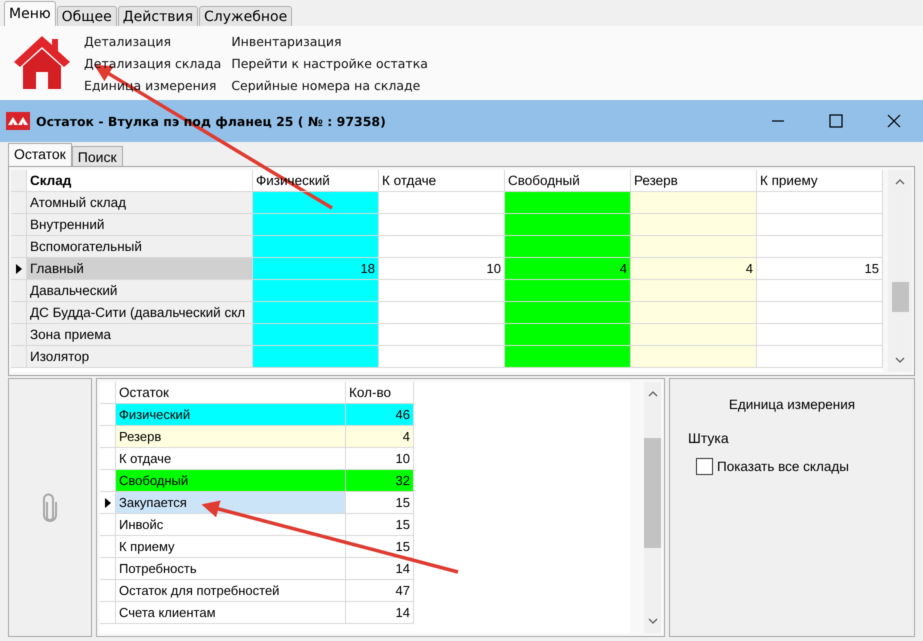 This screenshot has width=923, height=641. What do you see at coordinates (380, 415) in the screenshot?
I see `table-cell: 46` at bounding box center [380, 415].